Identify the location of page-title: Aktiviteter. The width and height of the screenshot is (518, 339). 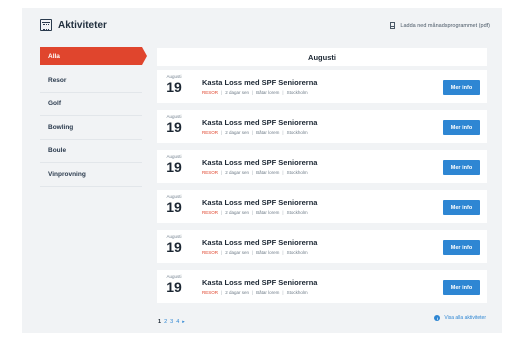
(82, 25).